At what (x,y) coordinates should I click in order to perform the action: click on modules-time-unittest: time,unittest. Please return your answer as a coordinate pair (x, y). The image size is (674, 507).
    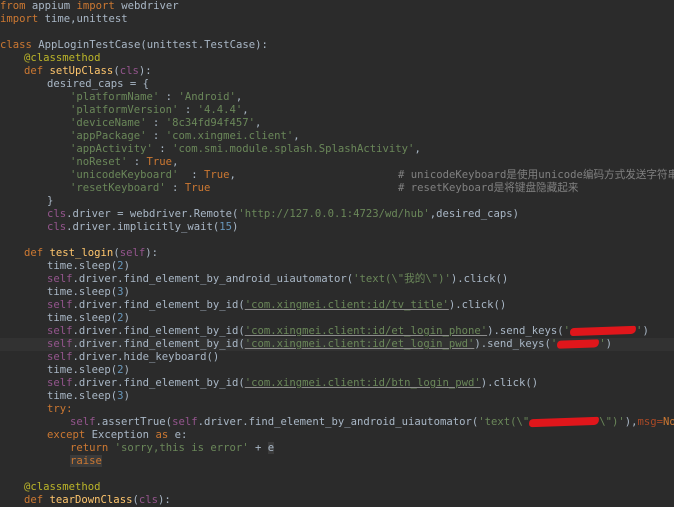
    Looking at the image, I should click on (83, 19).